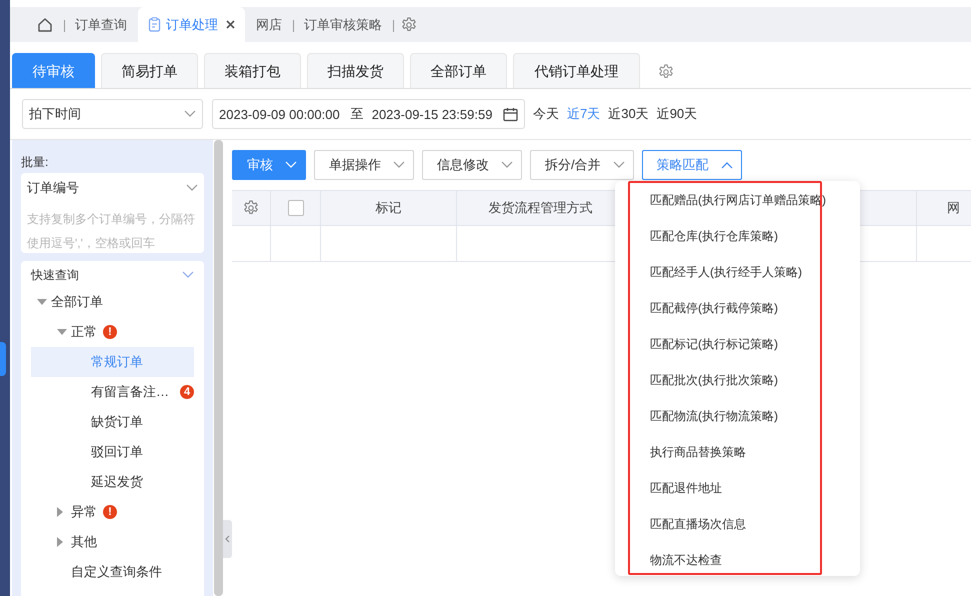  Describe the element at coordinates (343, 24) in the screenshot. I see `page-tab: 订单审核策略` at that location.